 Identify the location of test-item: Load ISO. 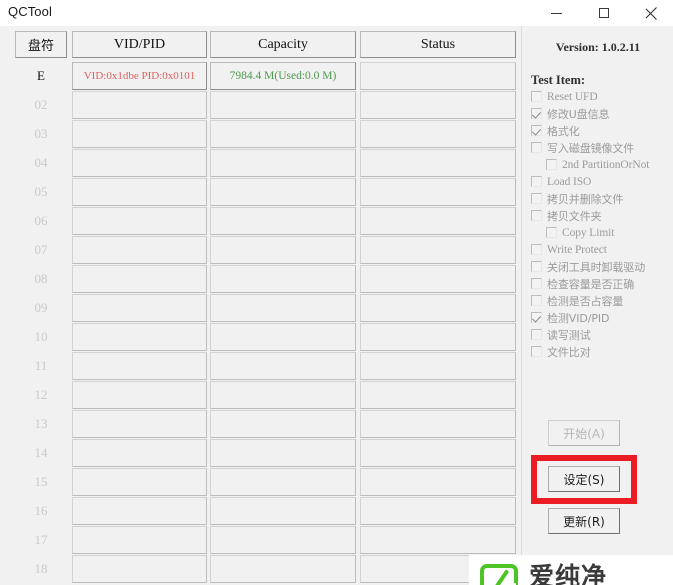
(597, 181).